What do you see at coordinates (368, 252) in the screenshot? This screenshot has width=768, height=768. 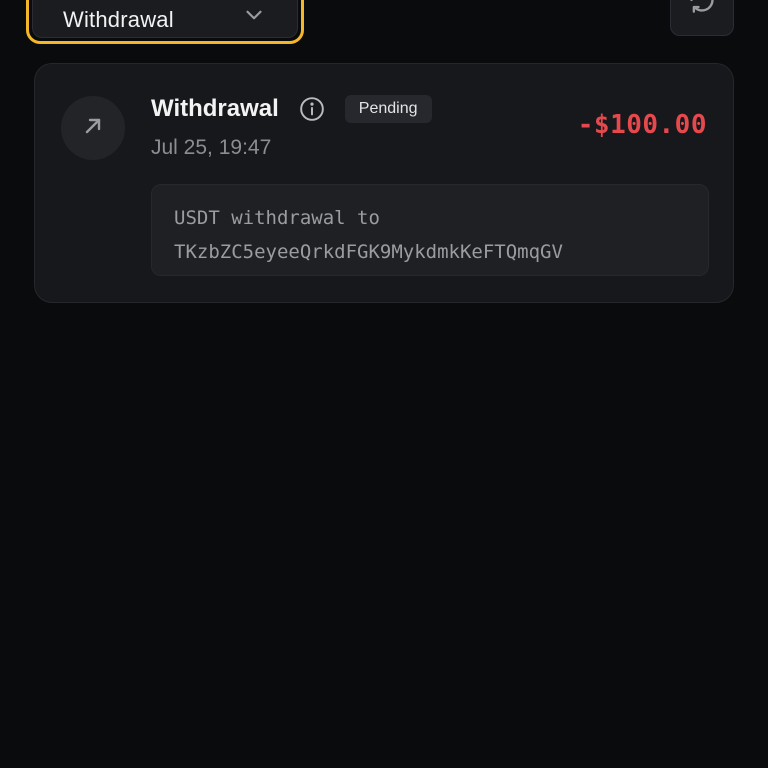 I see `transaction-note-address: TKzbZC5eyeeQrkdFGK9MykdmkKeFTQmqGV` at bounding box center [368, 252].